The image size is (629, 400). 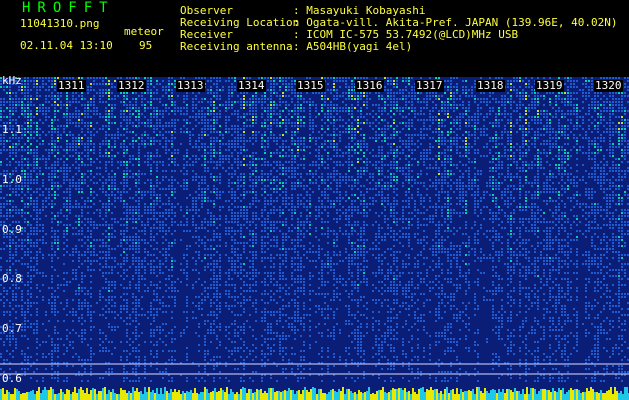 What do you see at coordinates (12, 378) in the screenshot?
I see `freq-tick-label: 0.6` at bounding box center [12, 378].